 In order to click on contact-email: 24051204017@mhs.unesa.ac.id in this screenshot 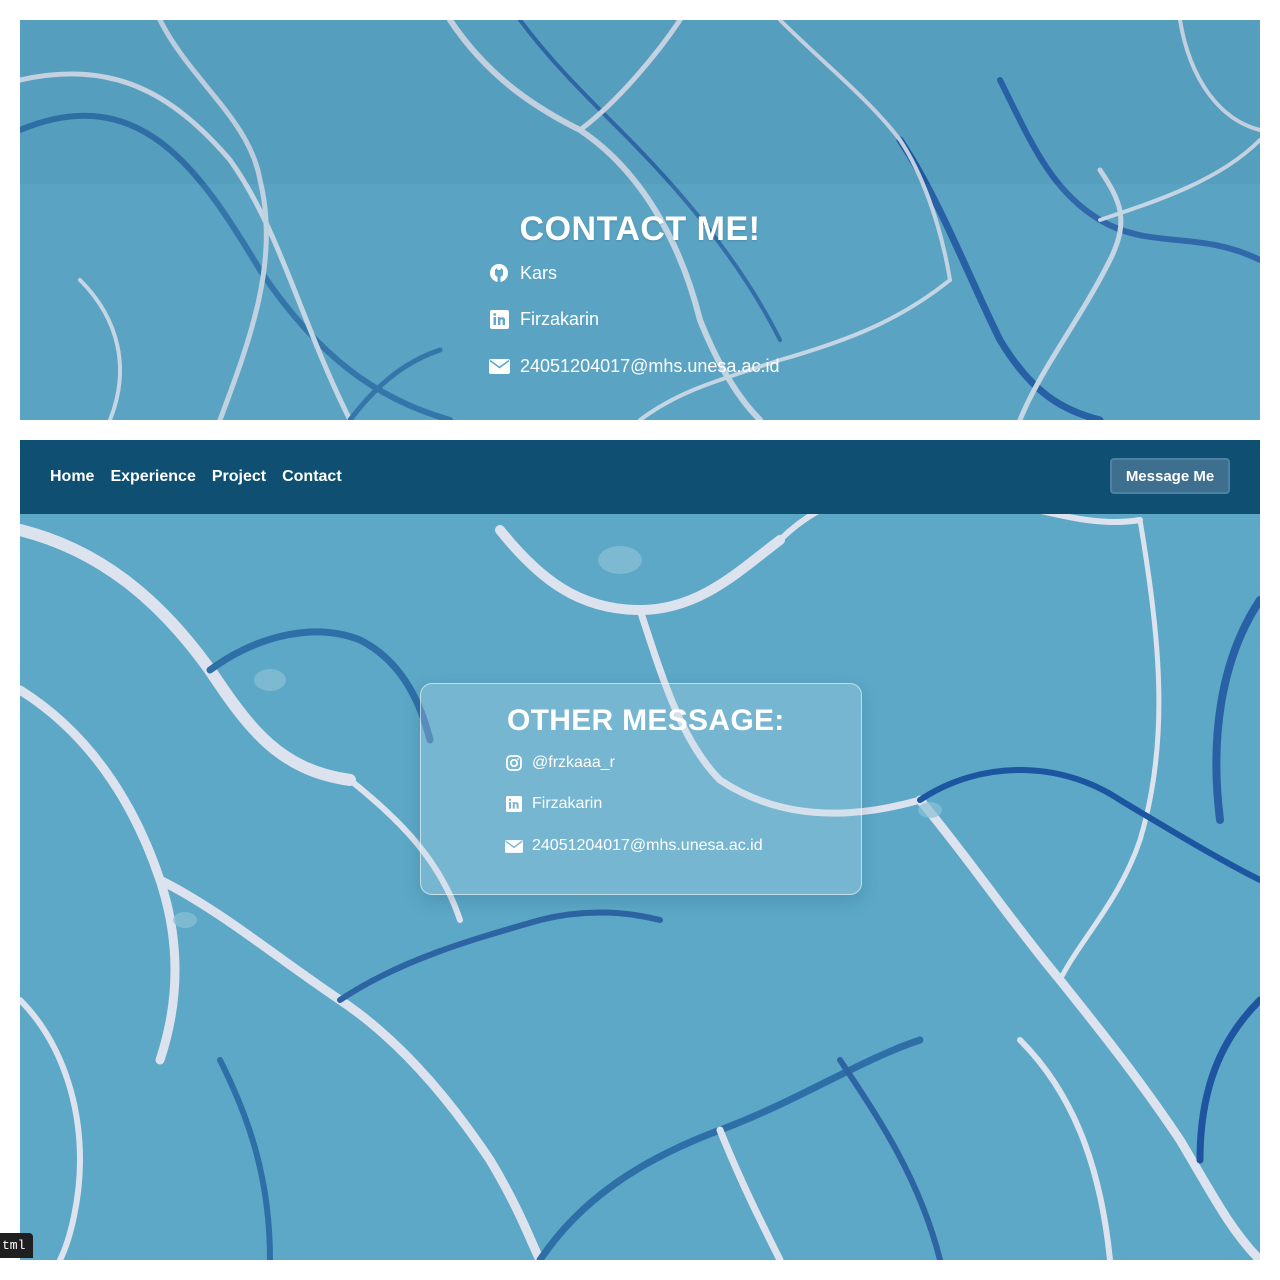, I will do `click(633, 366)`.